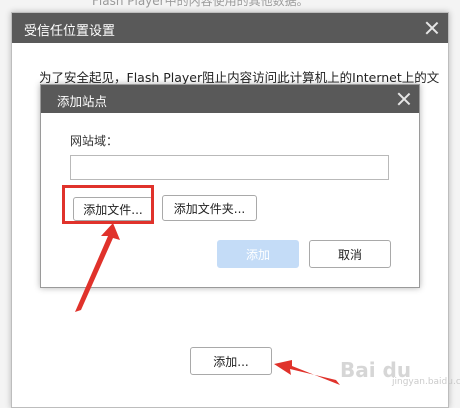 The height and width of the screenshot is (408, 460). I want to click on arrow-to-add-file, so click(97, 267).